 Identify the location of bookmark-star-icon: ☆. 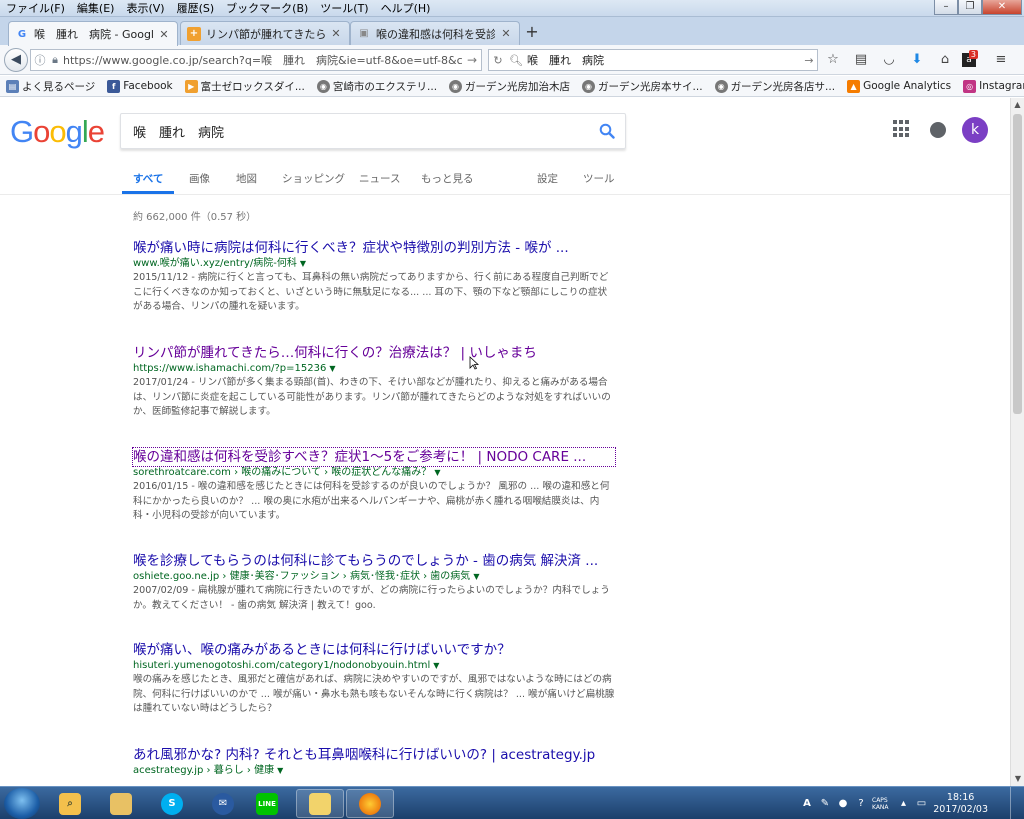
(833, 60).